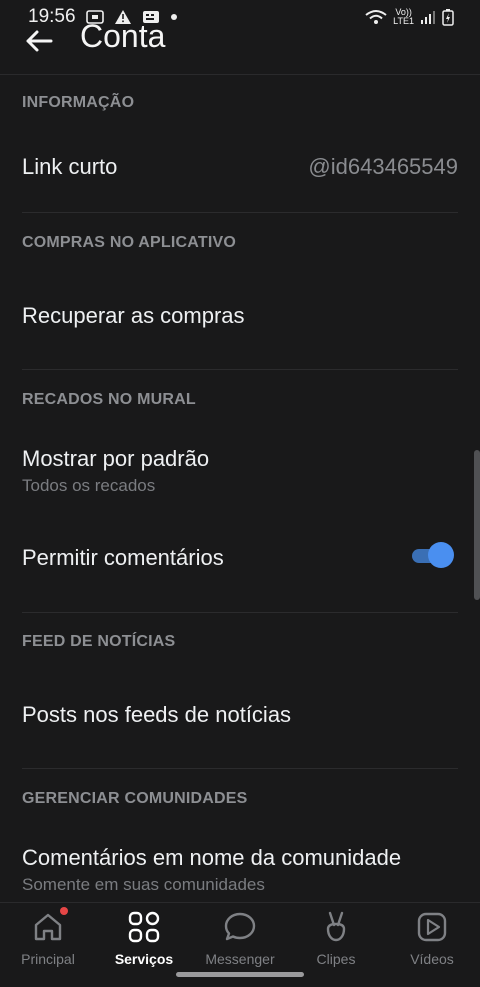 This screenshot has width=480, height=987. What do you see at coordinates (129, 242) in the screenshot?
I see `section-title-purchases: COMPRAS NO APLICATIVO` at bounding box center [129, 242].